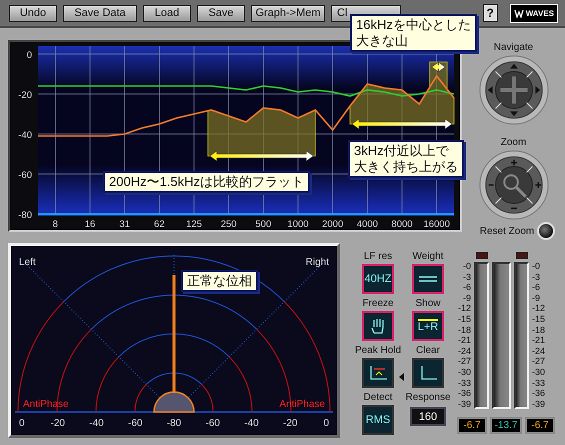  I want to click on phase-dome, so click(174, 402).